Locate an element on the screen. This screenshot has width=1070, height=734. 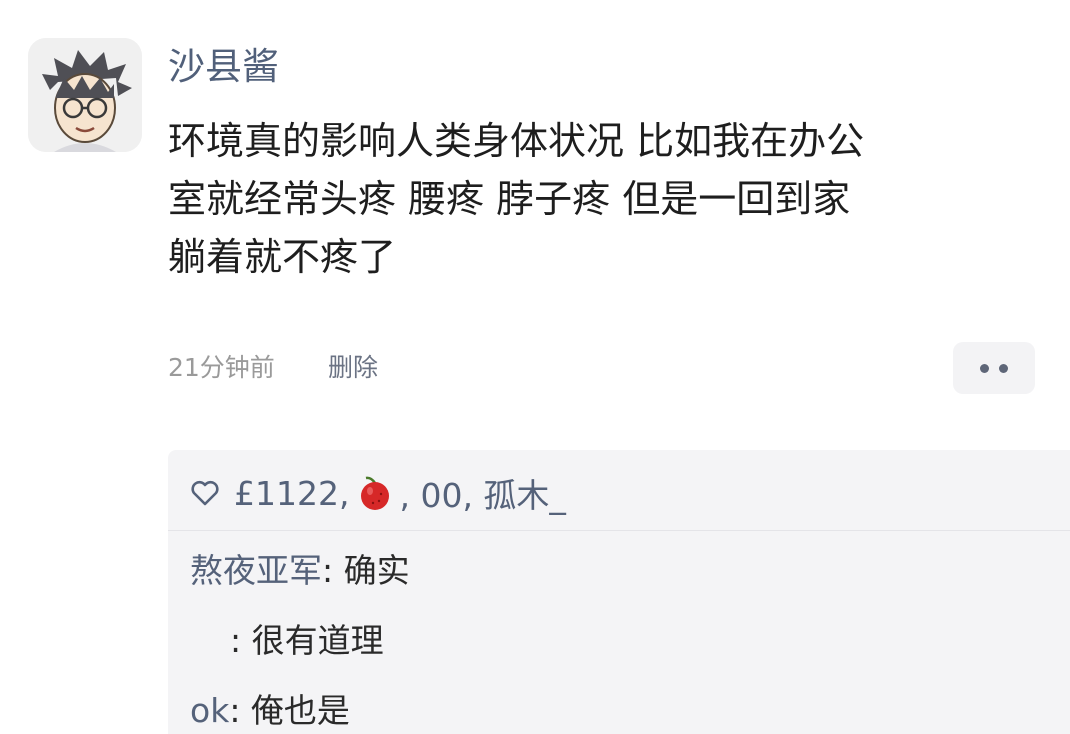
post-timestamp: 21分钟前 is located at coordinates (221, 367).